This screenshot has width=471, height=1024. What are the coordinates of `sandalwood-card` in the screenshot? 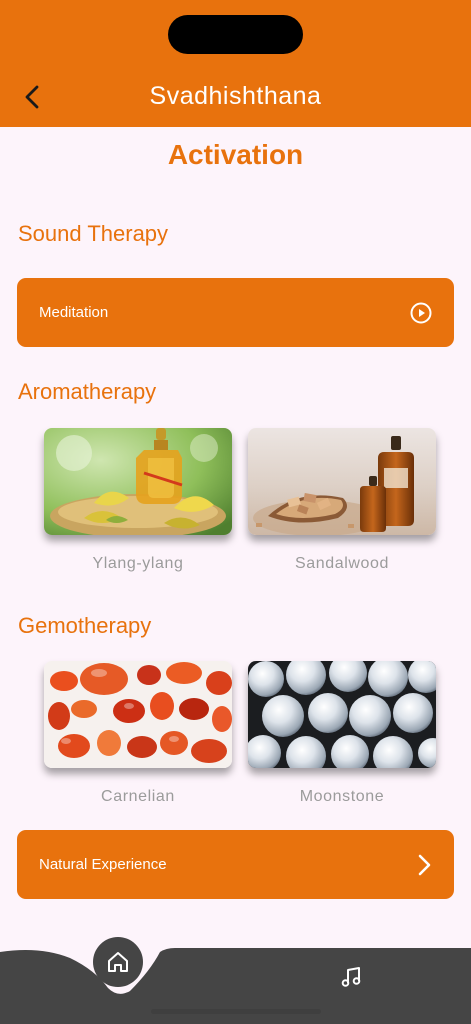 It's located at (342, 481).